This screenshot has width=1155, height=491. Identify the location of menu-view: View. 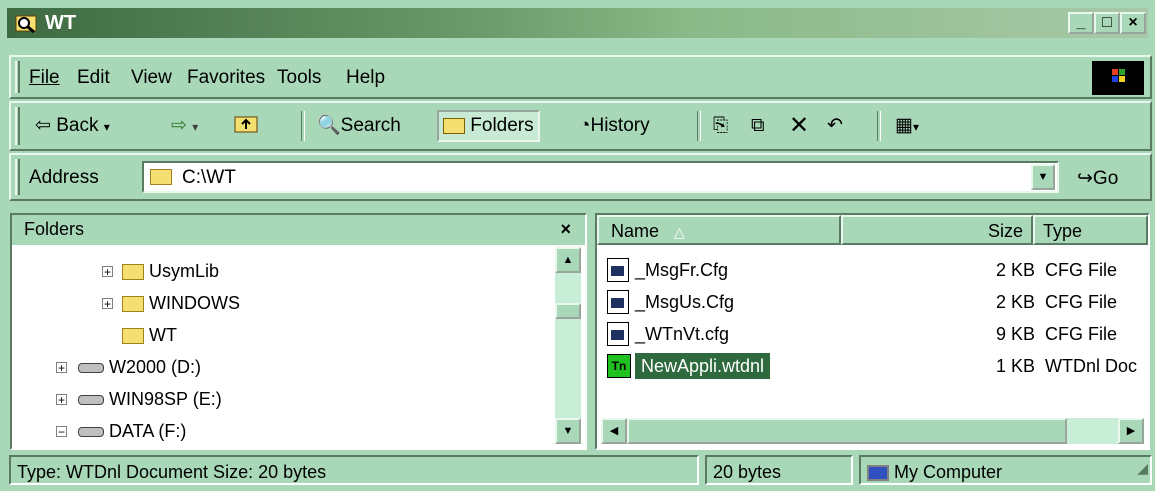
(151, 78).